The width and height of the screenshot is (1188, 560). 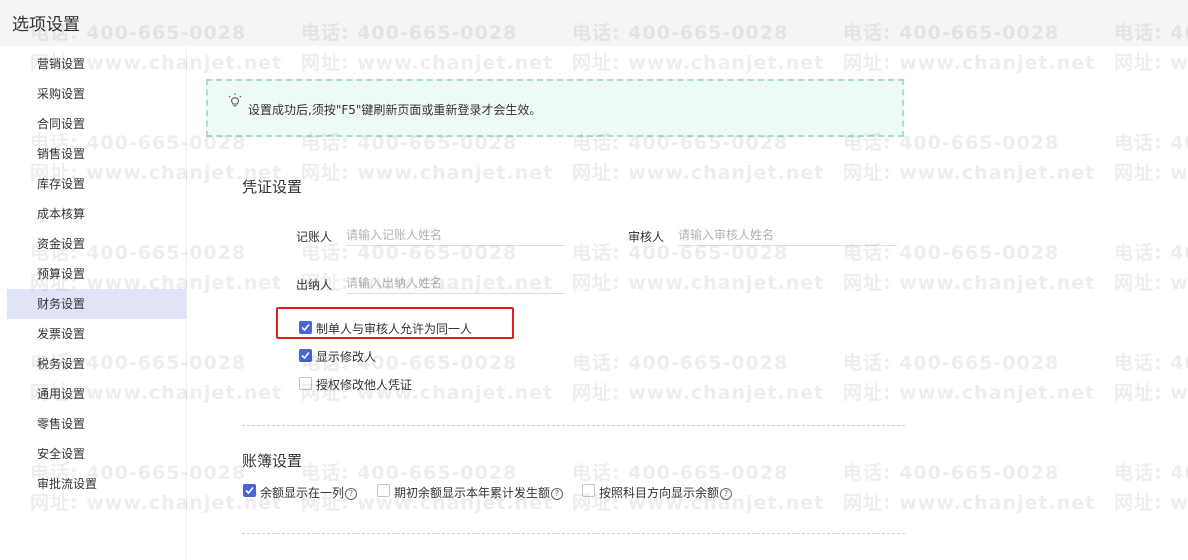 What do you see at coordinates (659, 493) in the screenshot?
I see `balance-by-direction-label: 按照科目方向显示余额` at bounding box center [659, 493].